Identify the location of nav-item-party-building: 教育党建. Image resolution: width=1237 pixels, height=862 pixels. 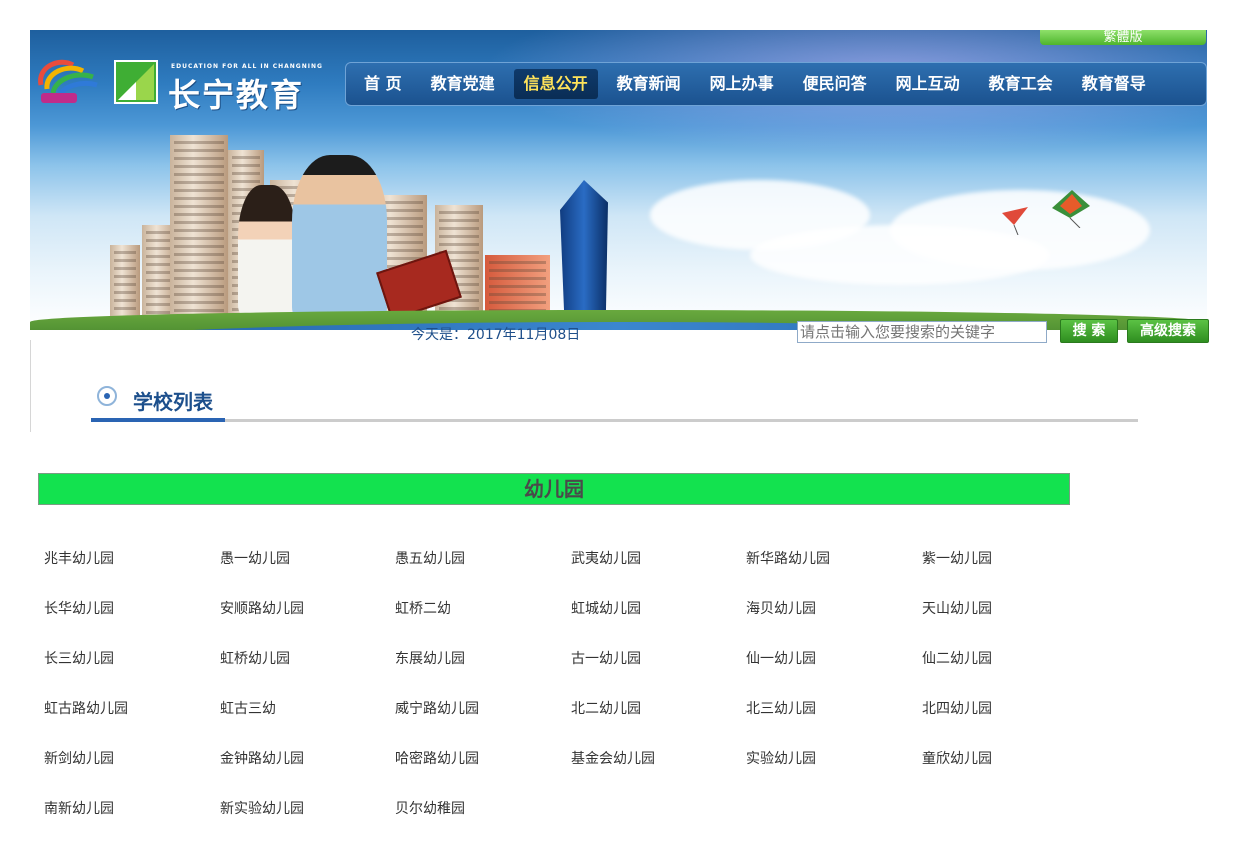
(463, 84).